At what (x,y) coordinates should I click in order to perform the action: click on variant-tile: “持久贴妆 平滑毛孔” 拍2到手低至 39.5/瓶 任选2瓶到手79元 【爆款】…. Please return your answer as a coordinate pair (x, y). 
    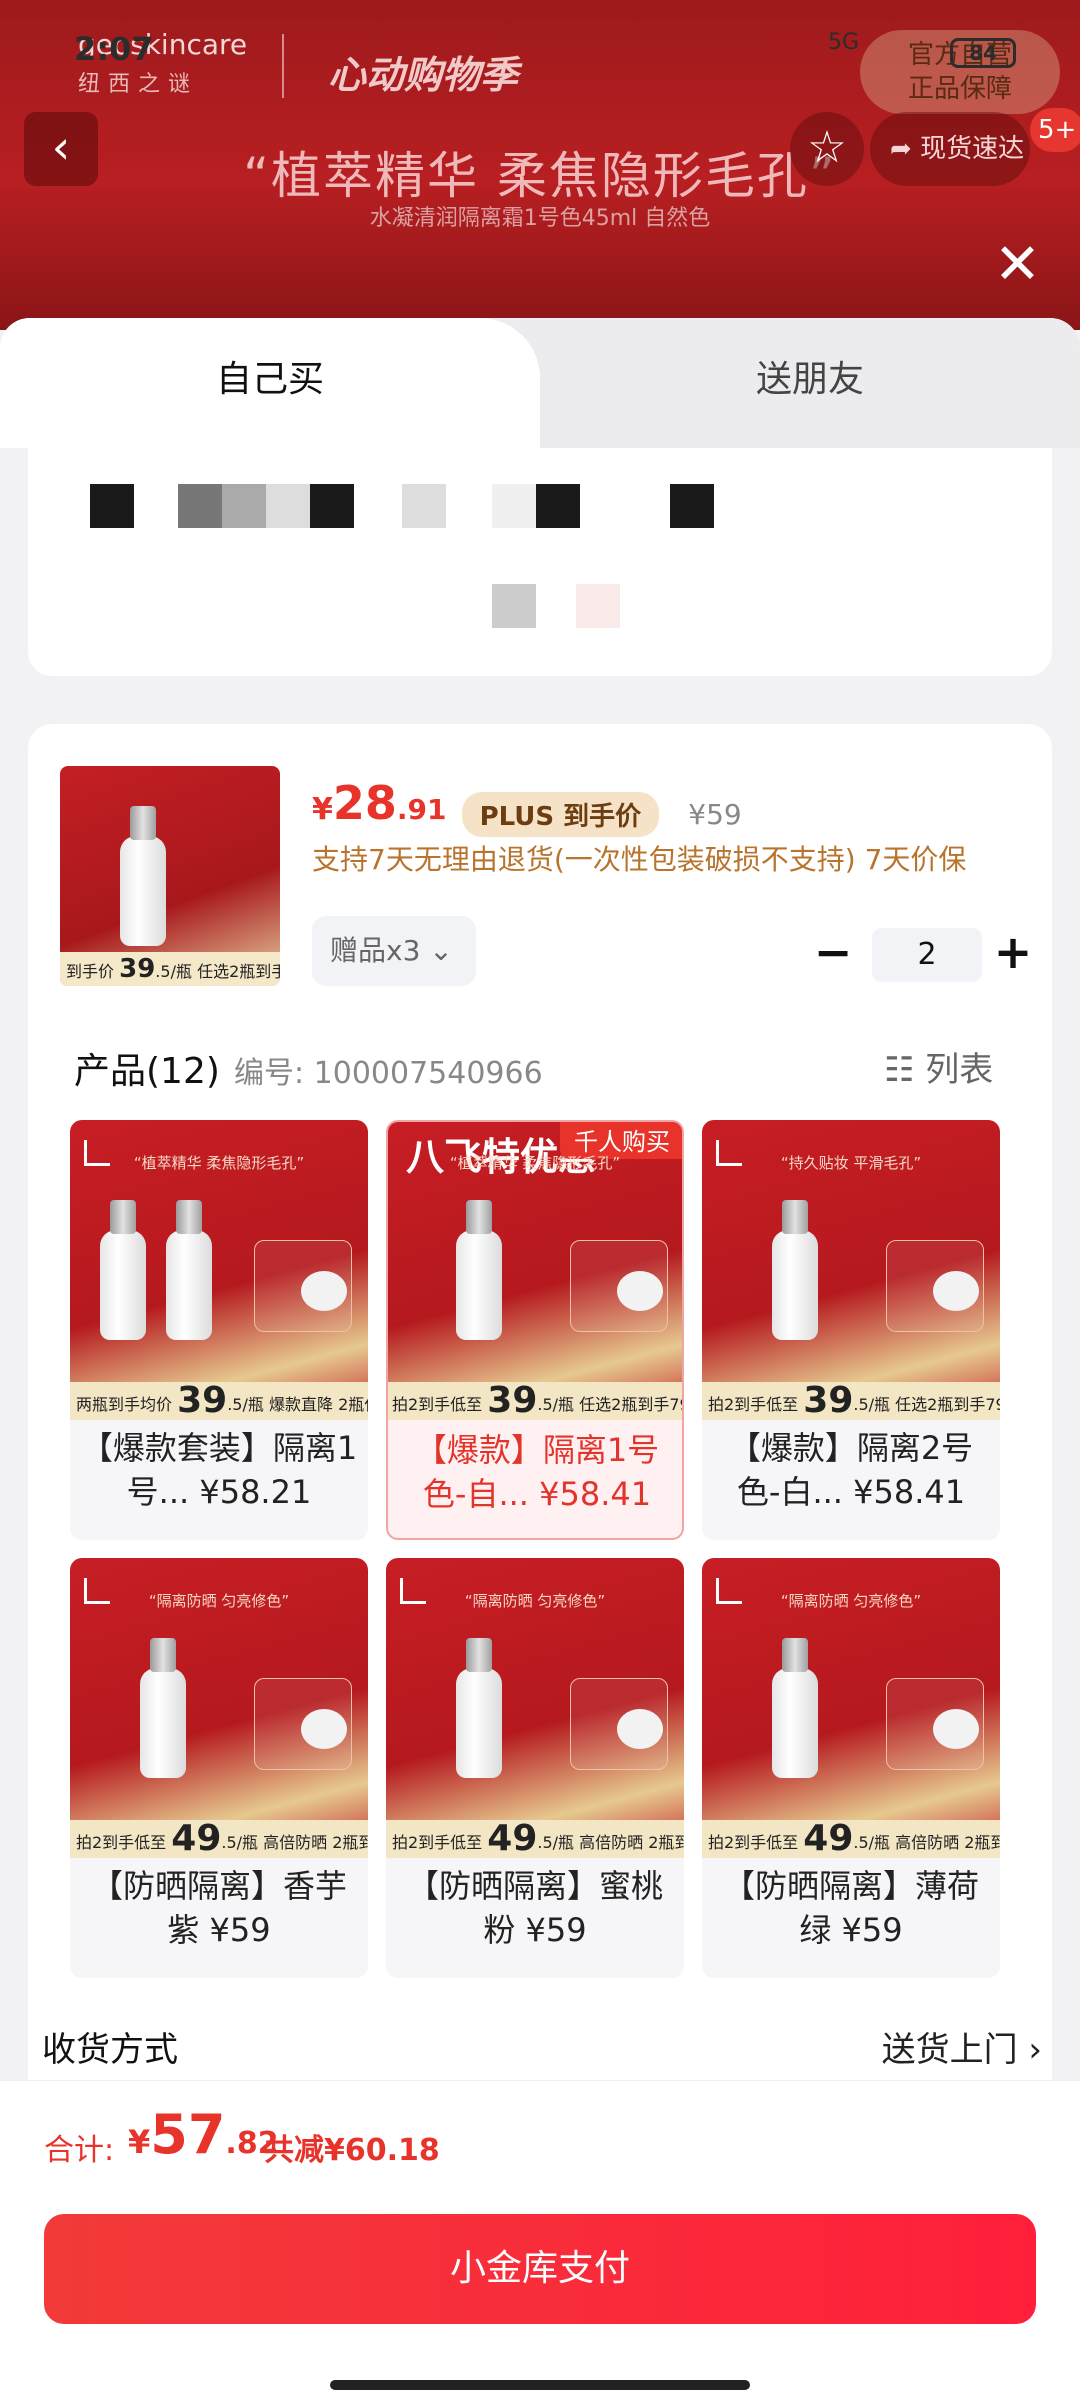
    Looking at the image, I should click on (851, 1330).